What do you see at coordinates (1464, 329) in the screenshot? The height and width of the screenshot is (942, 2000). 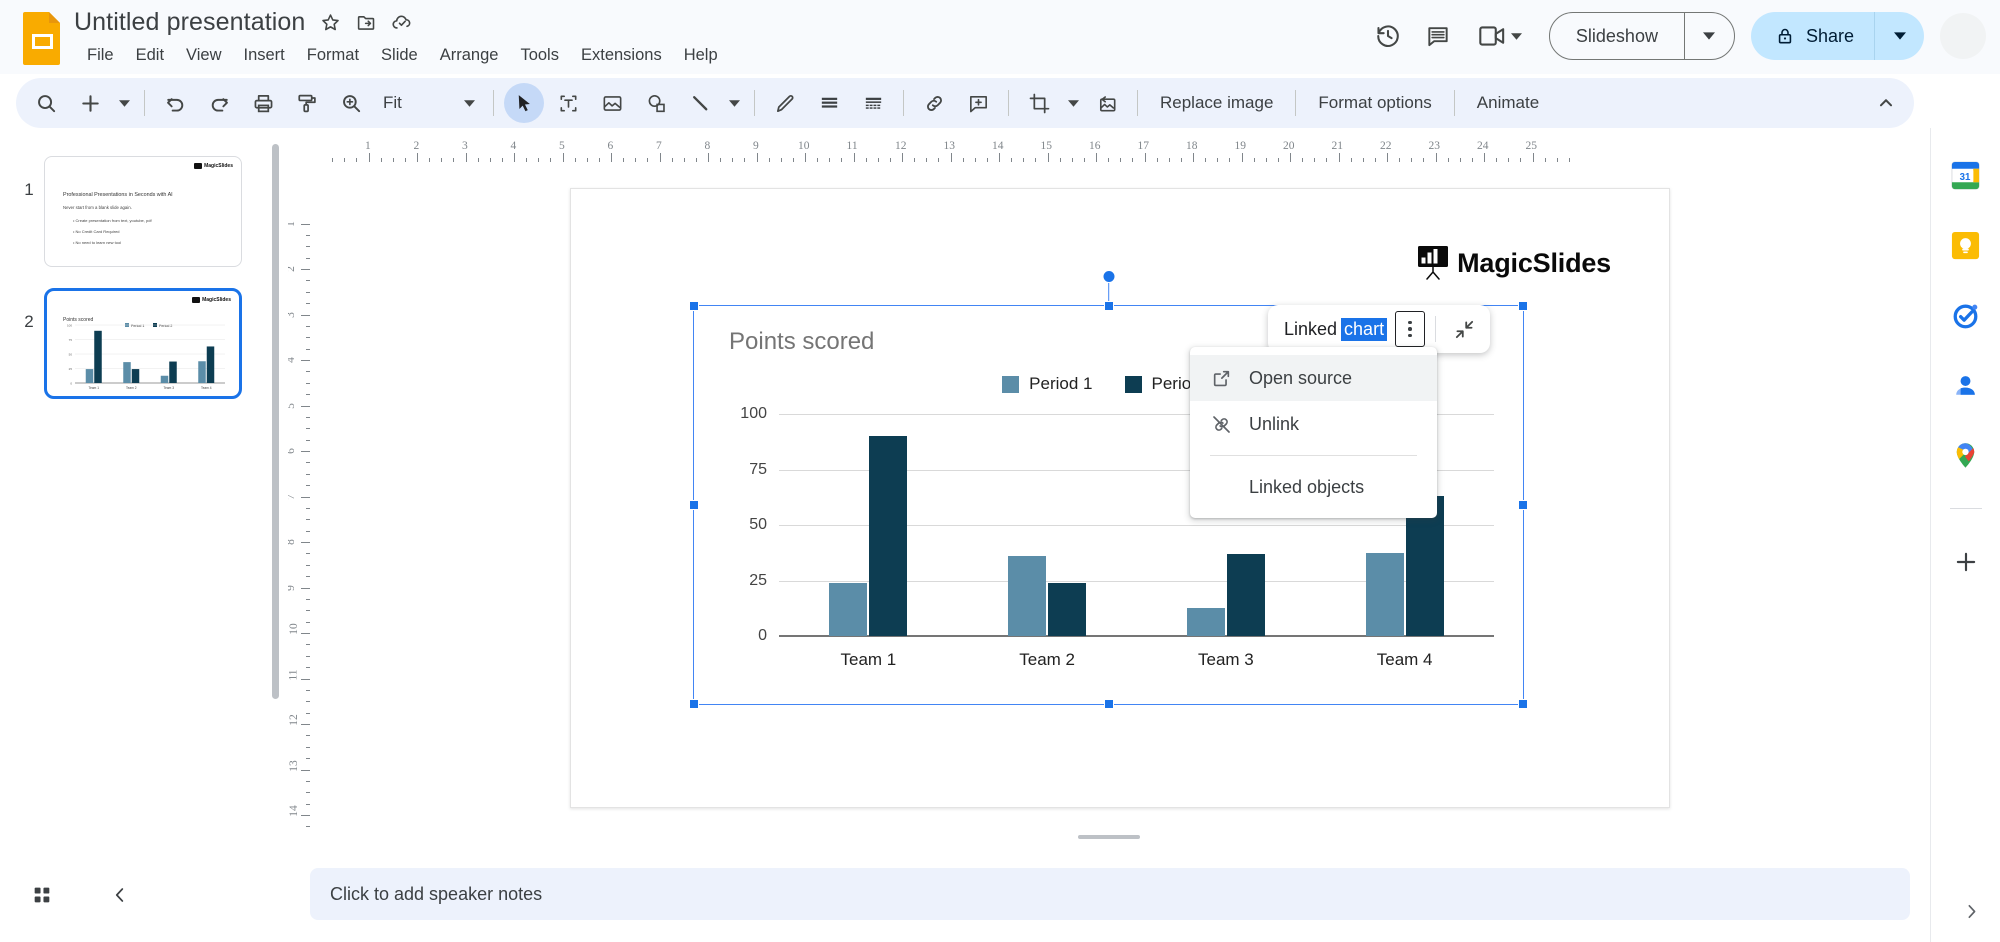 I see `collapse-arrows-icon` at bounding box center [1464, 329].